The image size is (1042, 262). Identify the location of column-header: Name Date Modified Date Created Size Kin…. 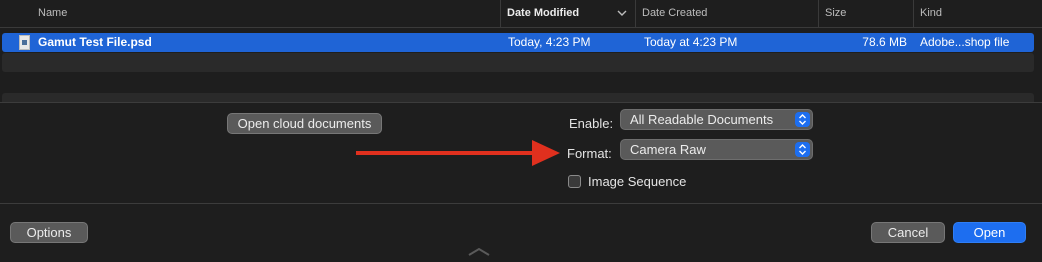
(521, 14).